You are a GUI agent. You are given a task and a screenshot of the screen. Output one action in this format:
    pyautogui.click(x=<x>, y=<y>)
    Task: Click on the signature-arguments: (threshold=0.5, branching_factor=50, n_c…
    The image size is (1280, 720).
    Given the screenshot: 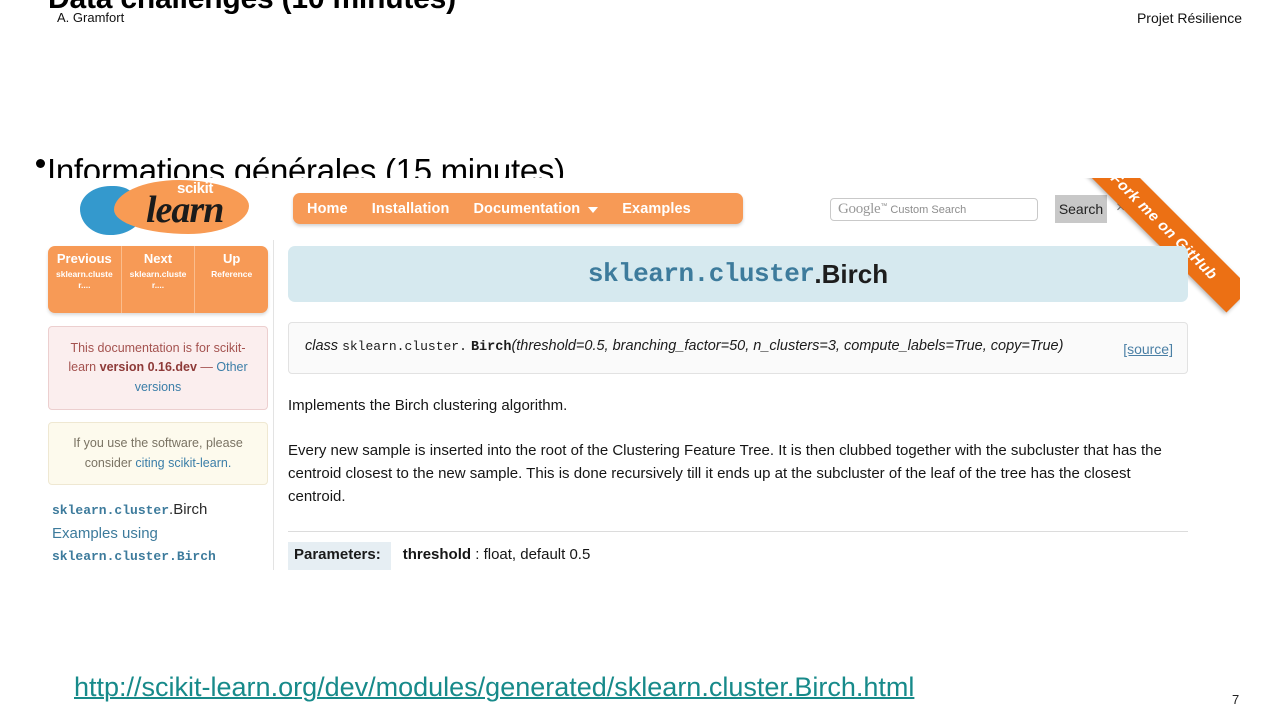 What is the action you would take?
    pyautogui.click(x=787, y=346)
    